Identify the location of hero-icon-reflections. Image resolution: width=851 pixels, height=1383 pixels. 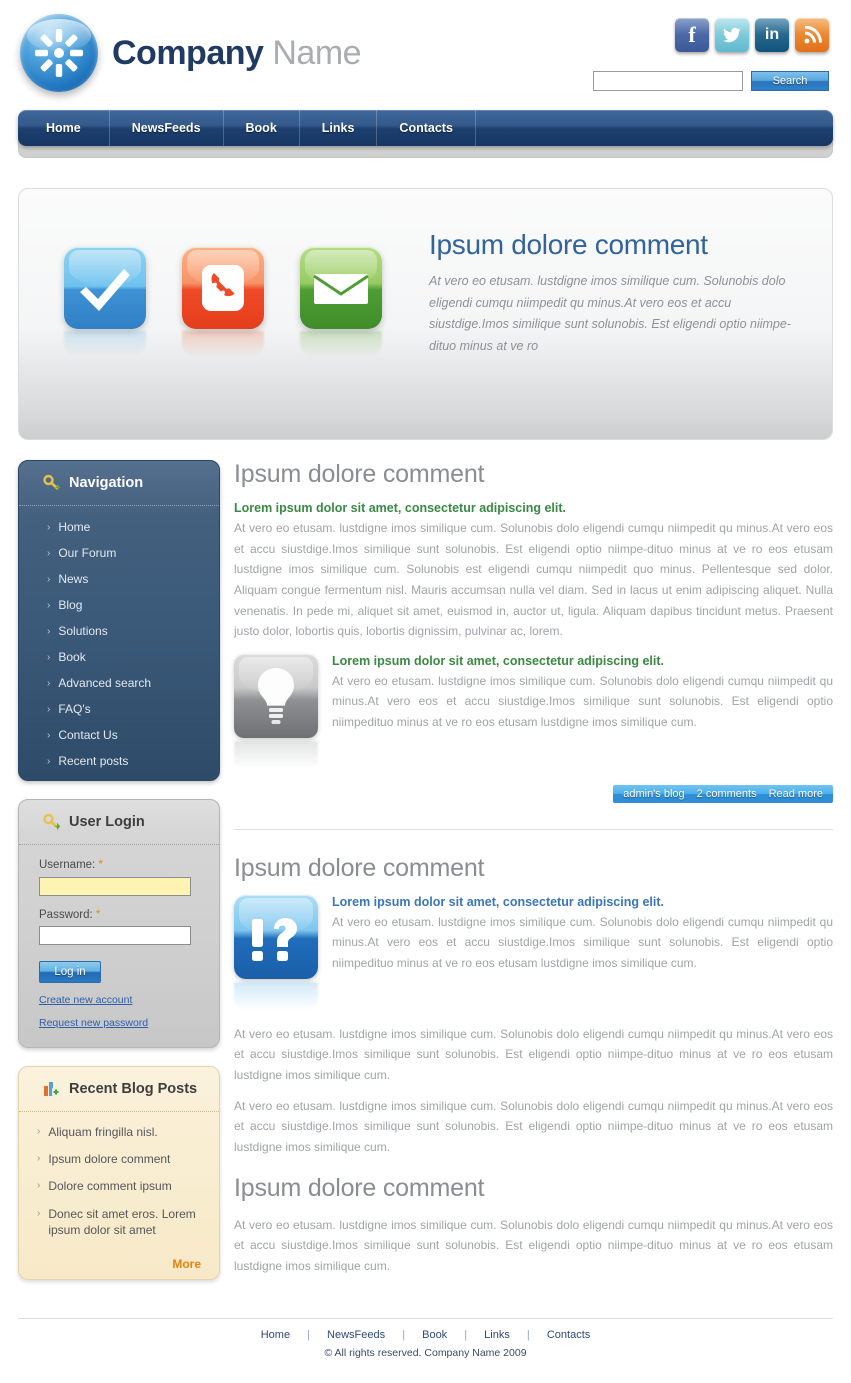
(223, 344).